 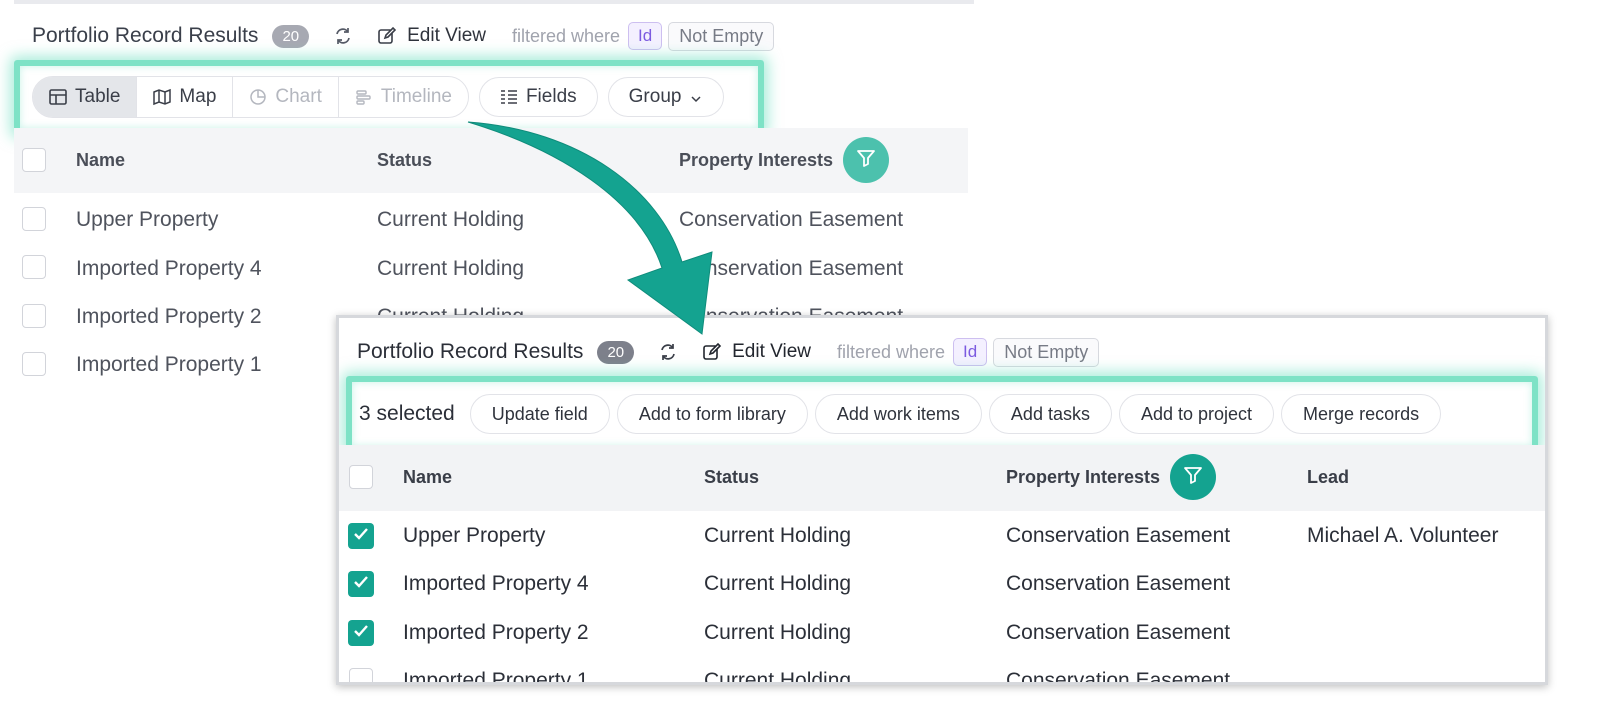 I want to click on table-view-label: Table, so click(x=98, y=96).